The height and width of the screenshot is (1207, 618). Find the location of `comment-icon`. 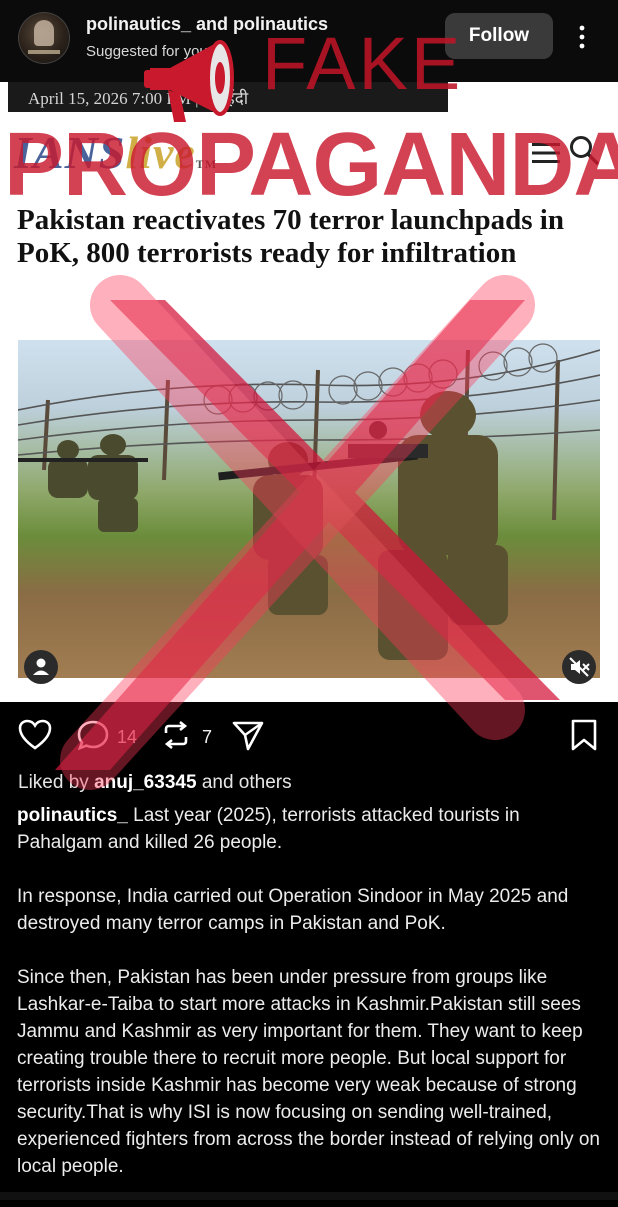

comment-icon is located at coordinates (93, 735).